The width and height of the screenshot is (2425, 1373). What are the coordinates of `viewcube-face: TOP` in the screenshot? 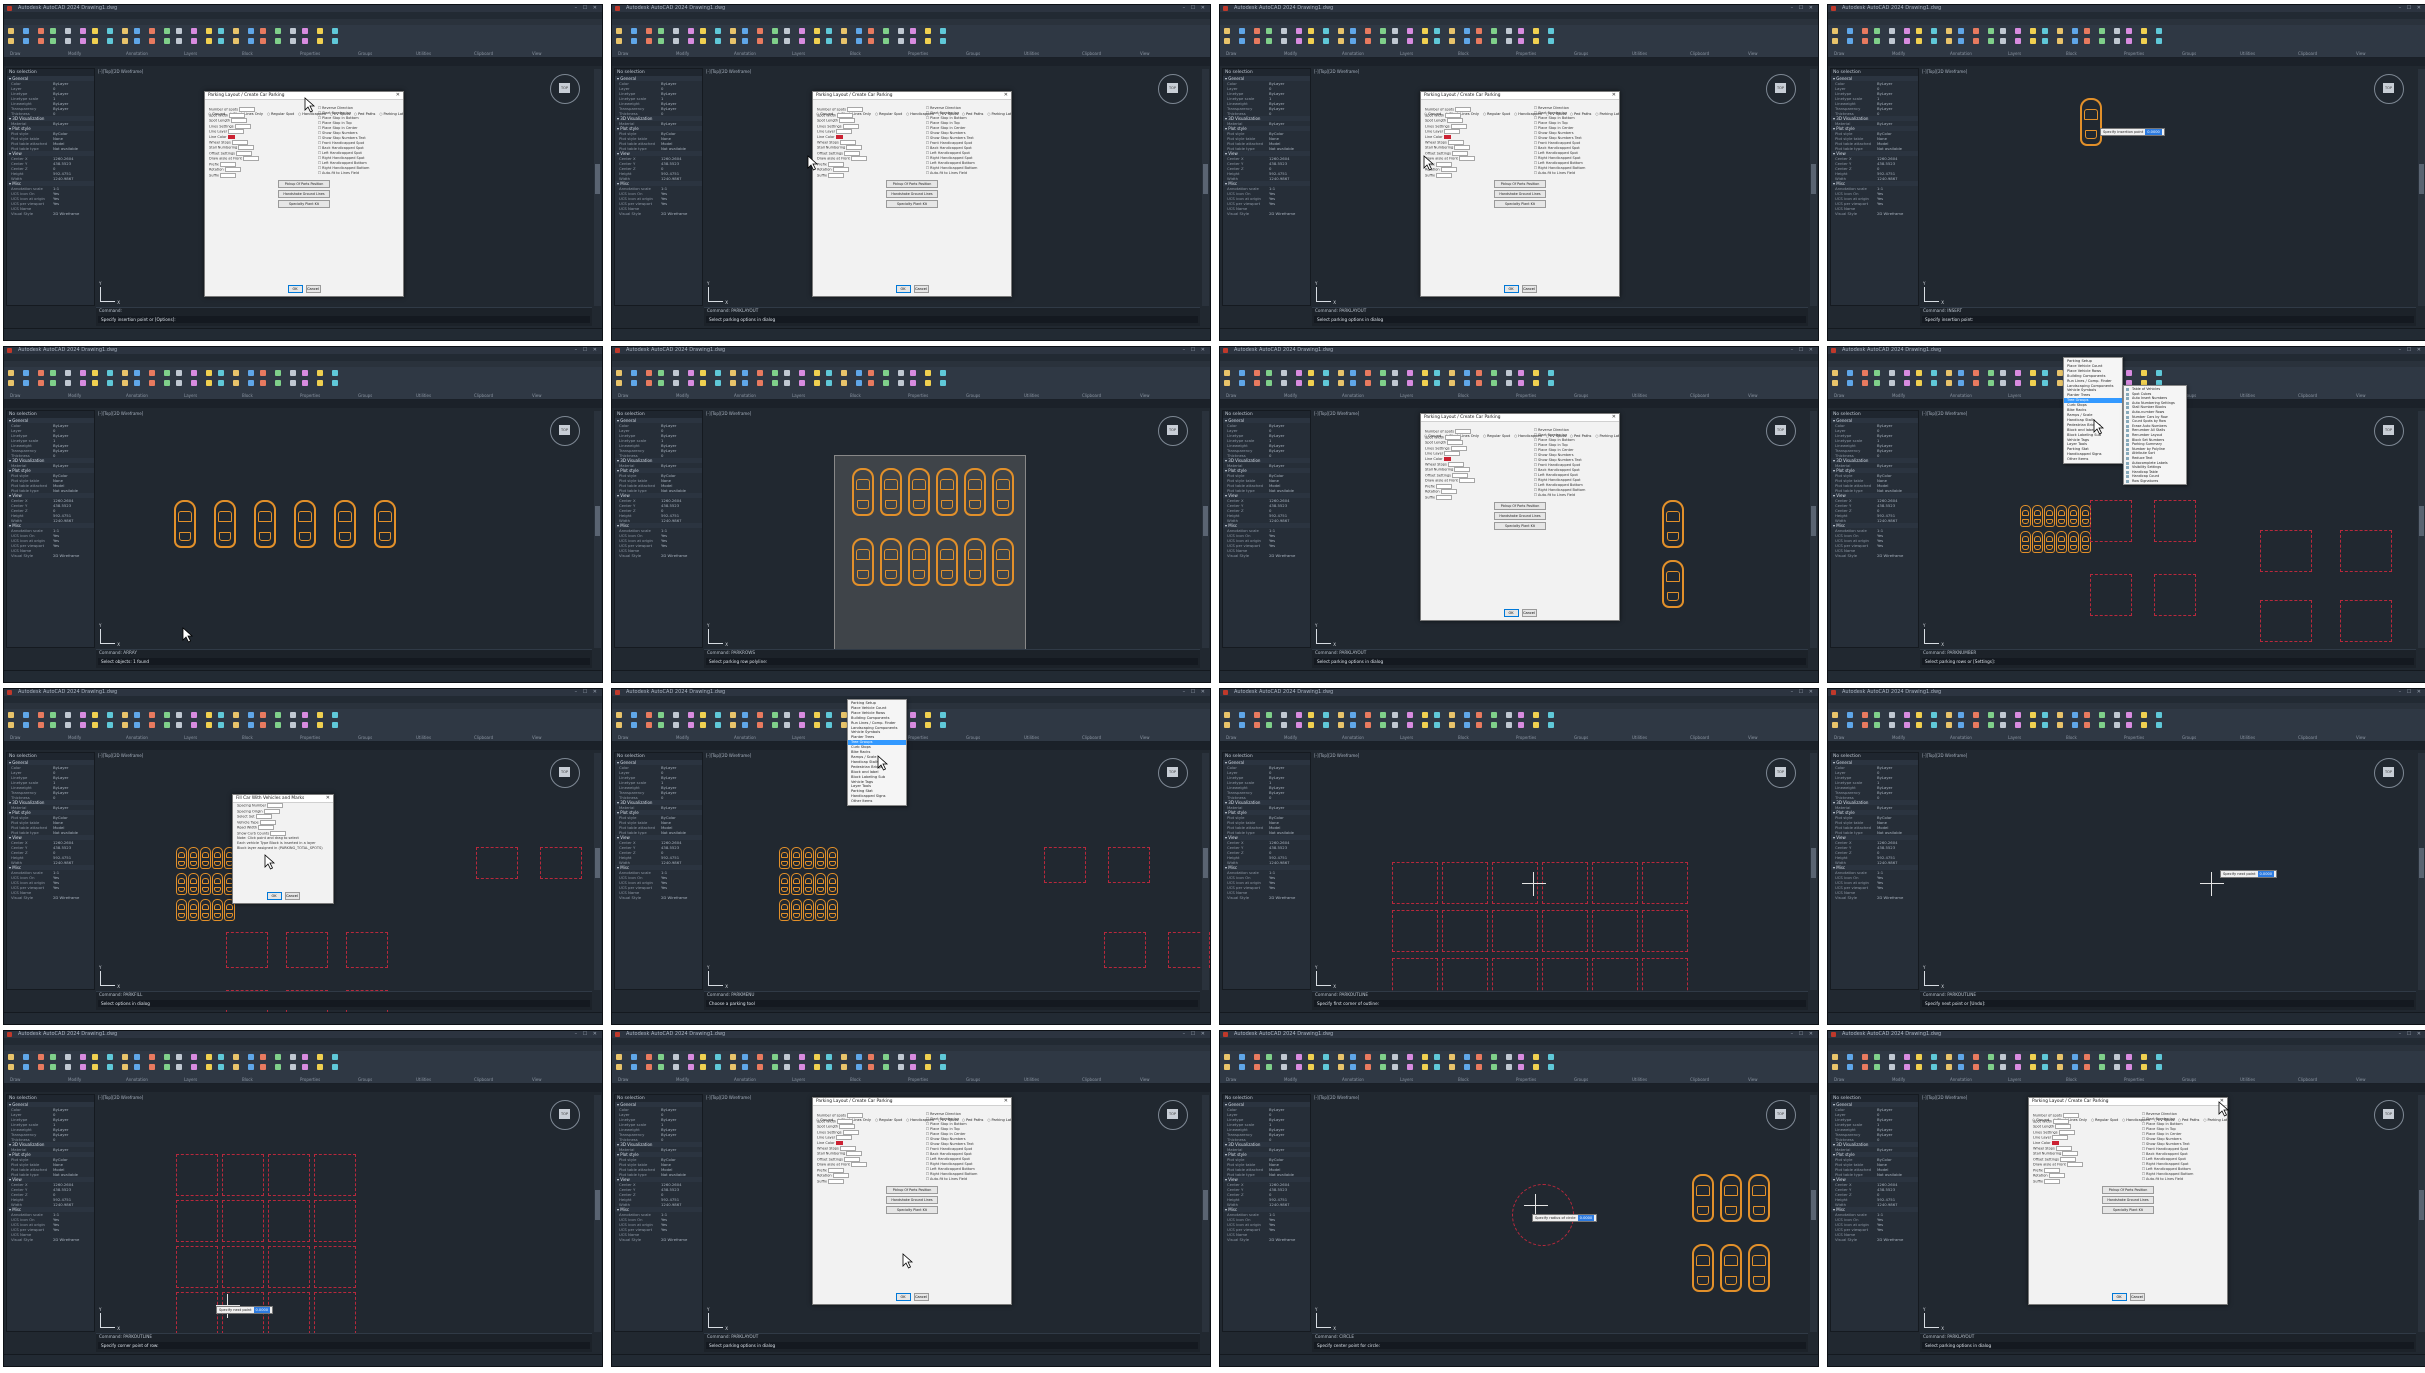 It's located at (1780, 430).